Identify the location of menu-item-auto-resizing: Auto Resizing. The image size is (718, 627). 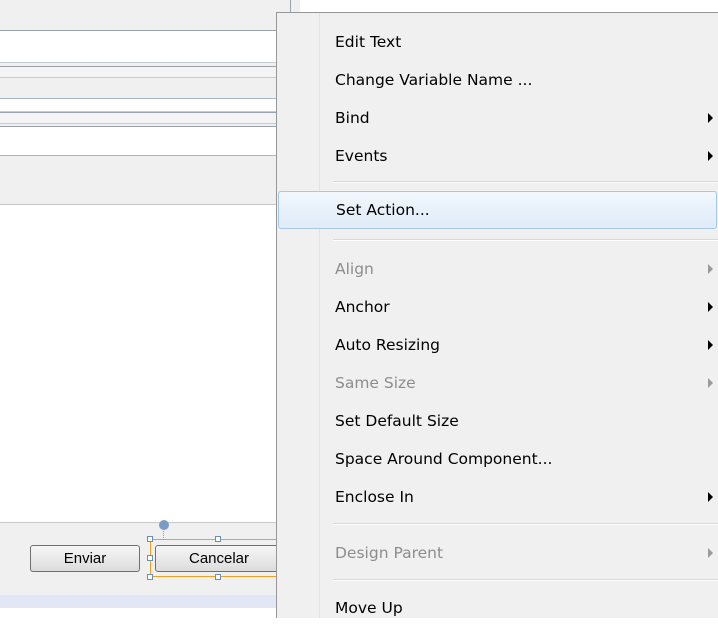
(497, 345).